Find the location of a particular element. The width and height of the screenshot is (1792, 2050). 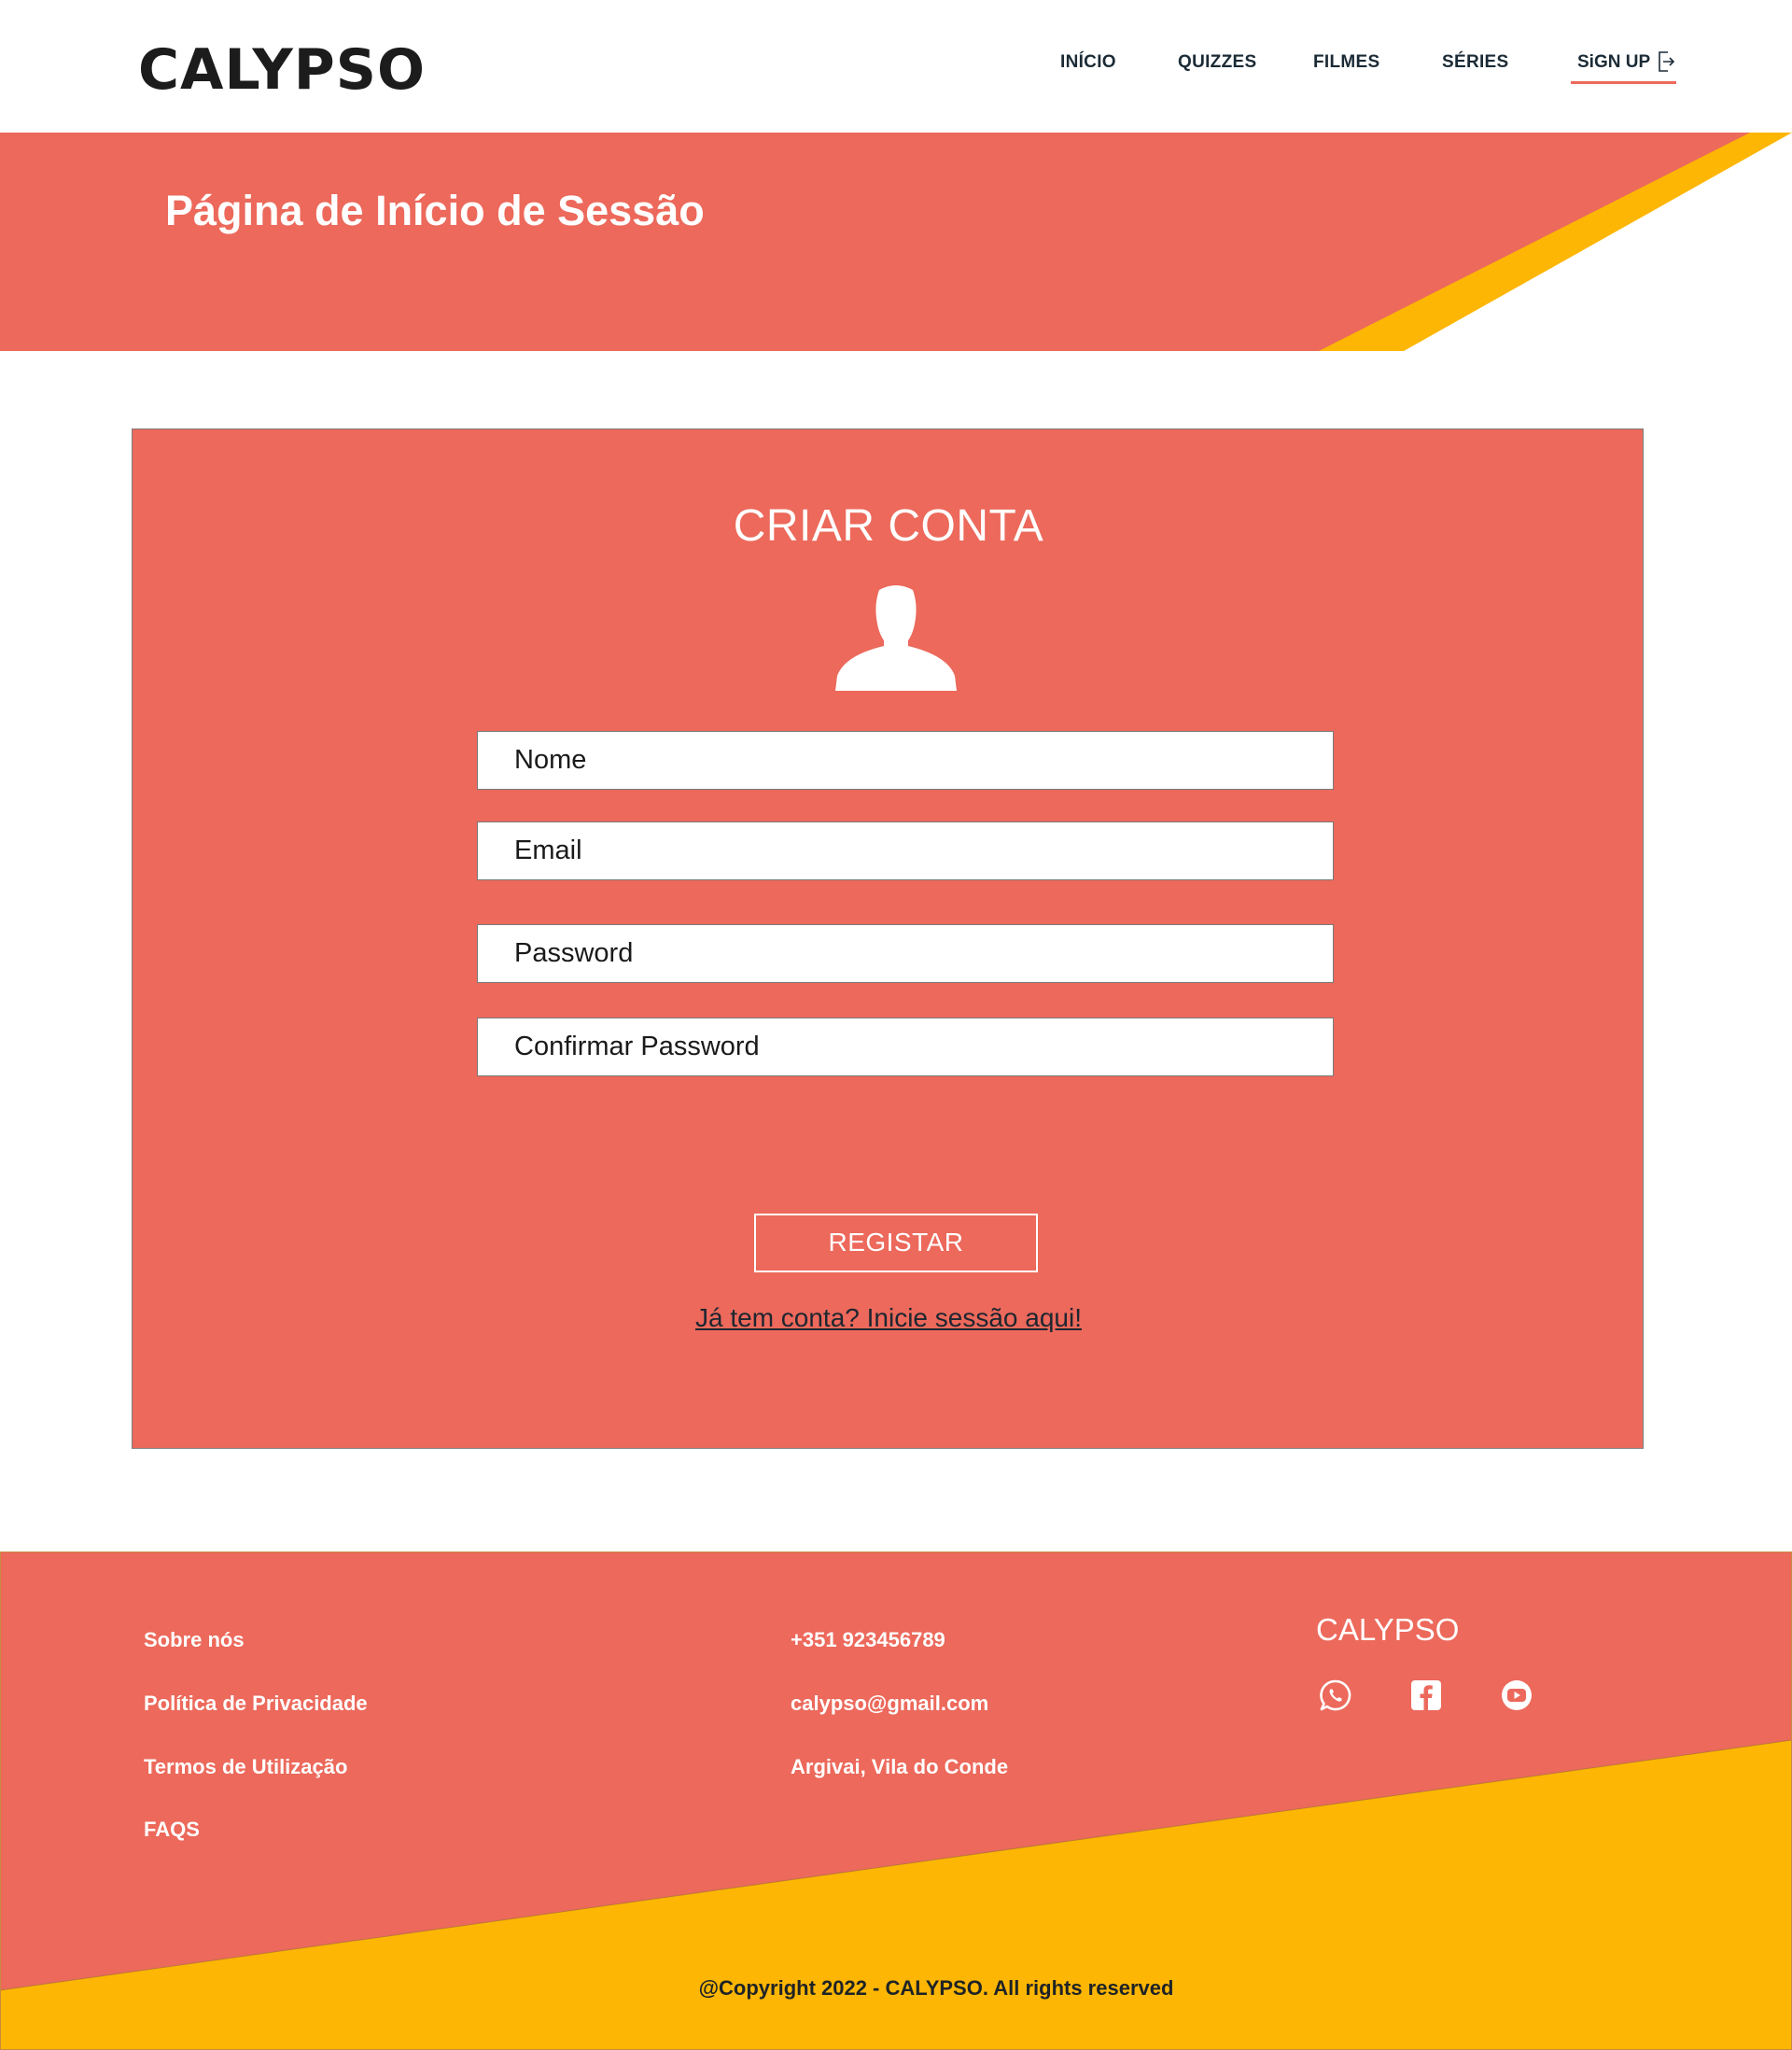

footer-link-faqs: FAQS is located at coordinates (172, 1830).